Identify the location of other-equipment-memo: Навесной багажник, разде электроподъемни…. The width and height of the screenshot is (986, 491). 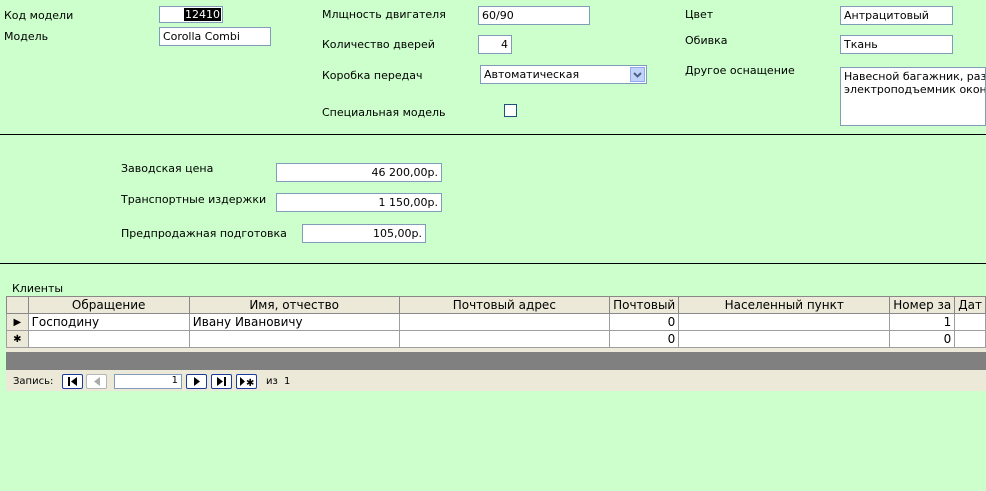
(913, 96).